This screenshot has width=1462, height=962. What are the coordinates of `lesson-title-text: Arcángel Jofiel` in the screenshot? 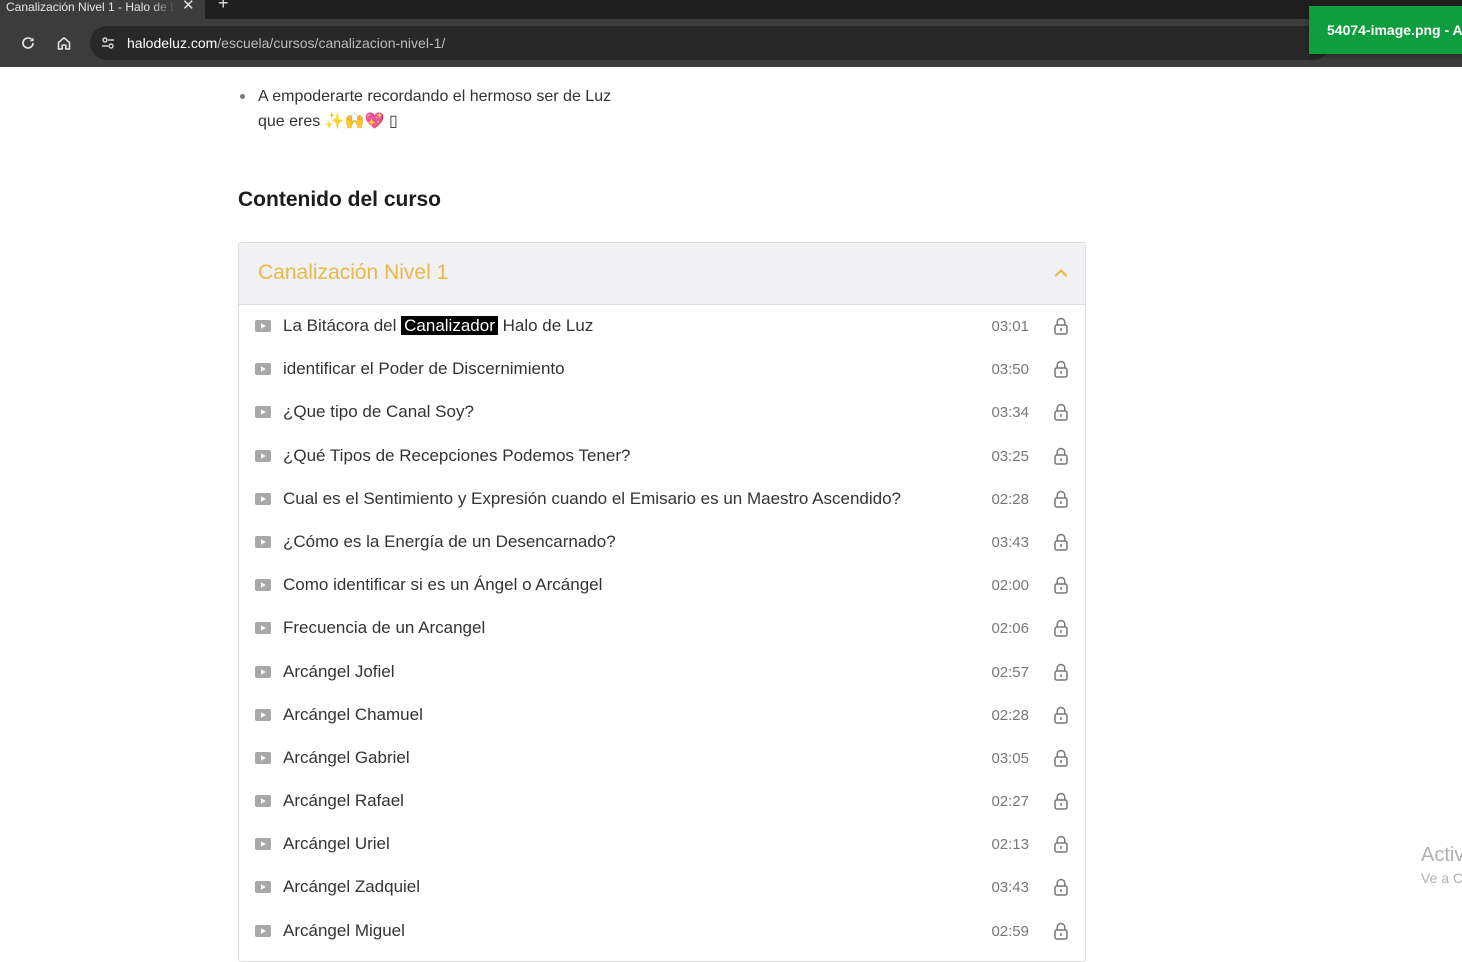 It's located at (339, 671).